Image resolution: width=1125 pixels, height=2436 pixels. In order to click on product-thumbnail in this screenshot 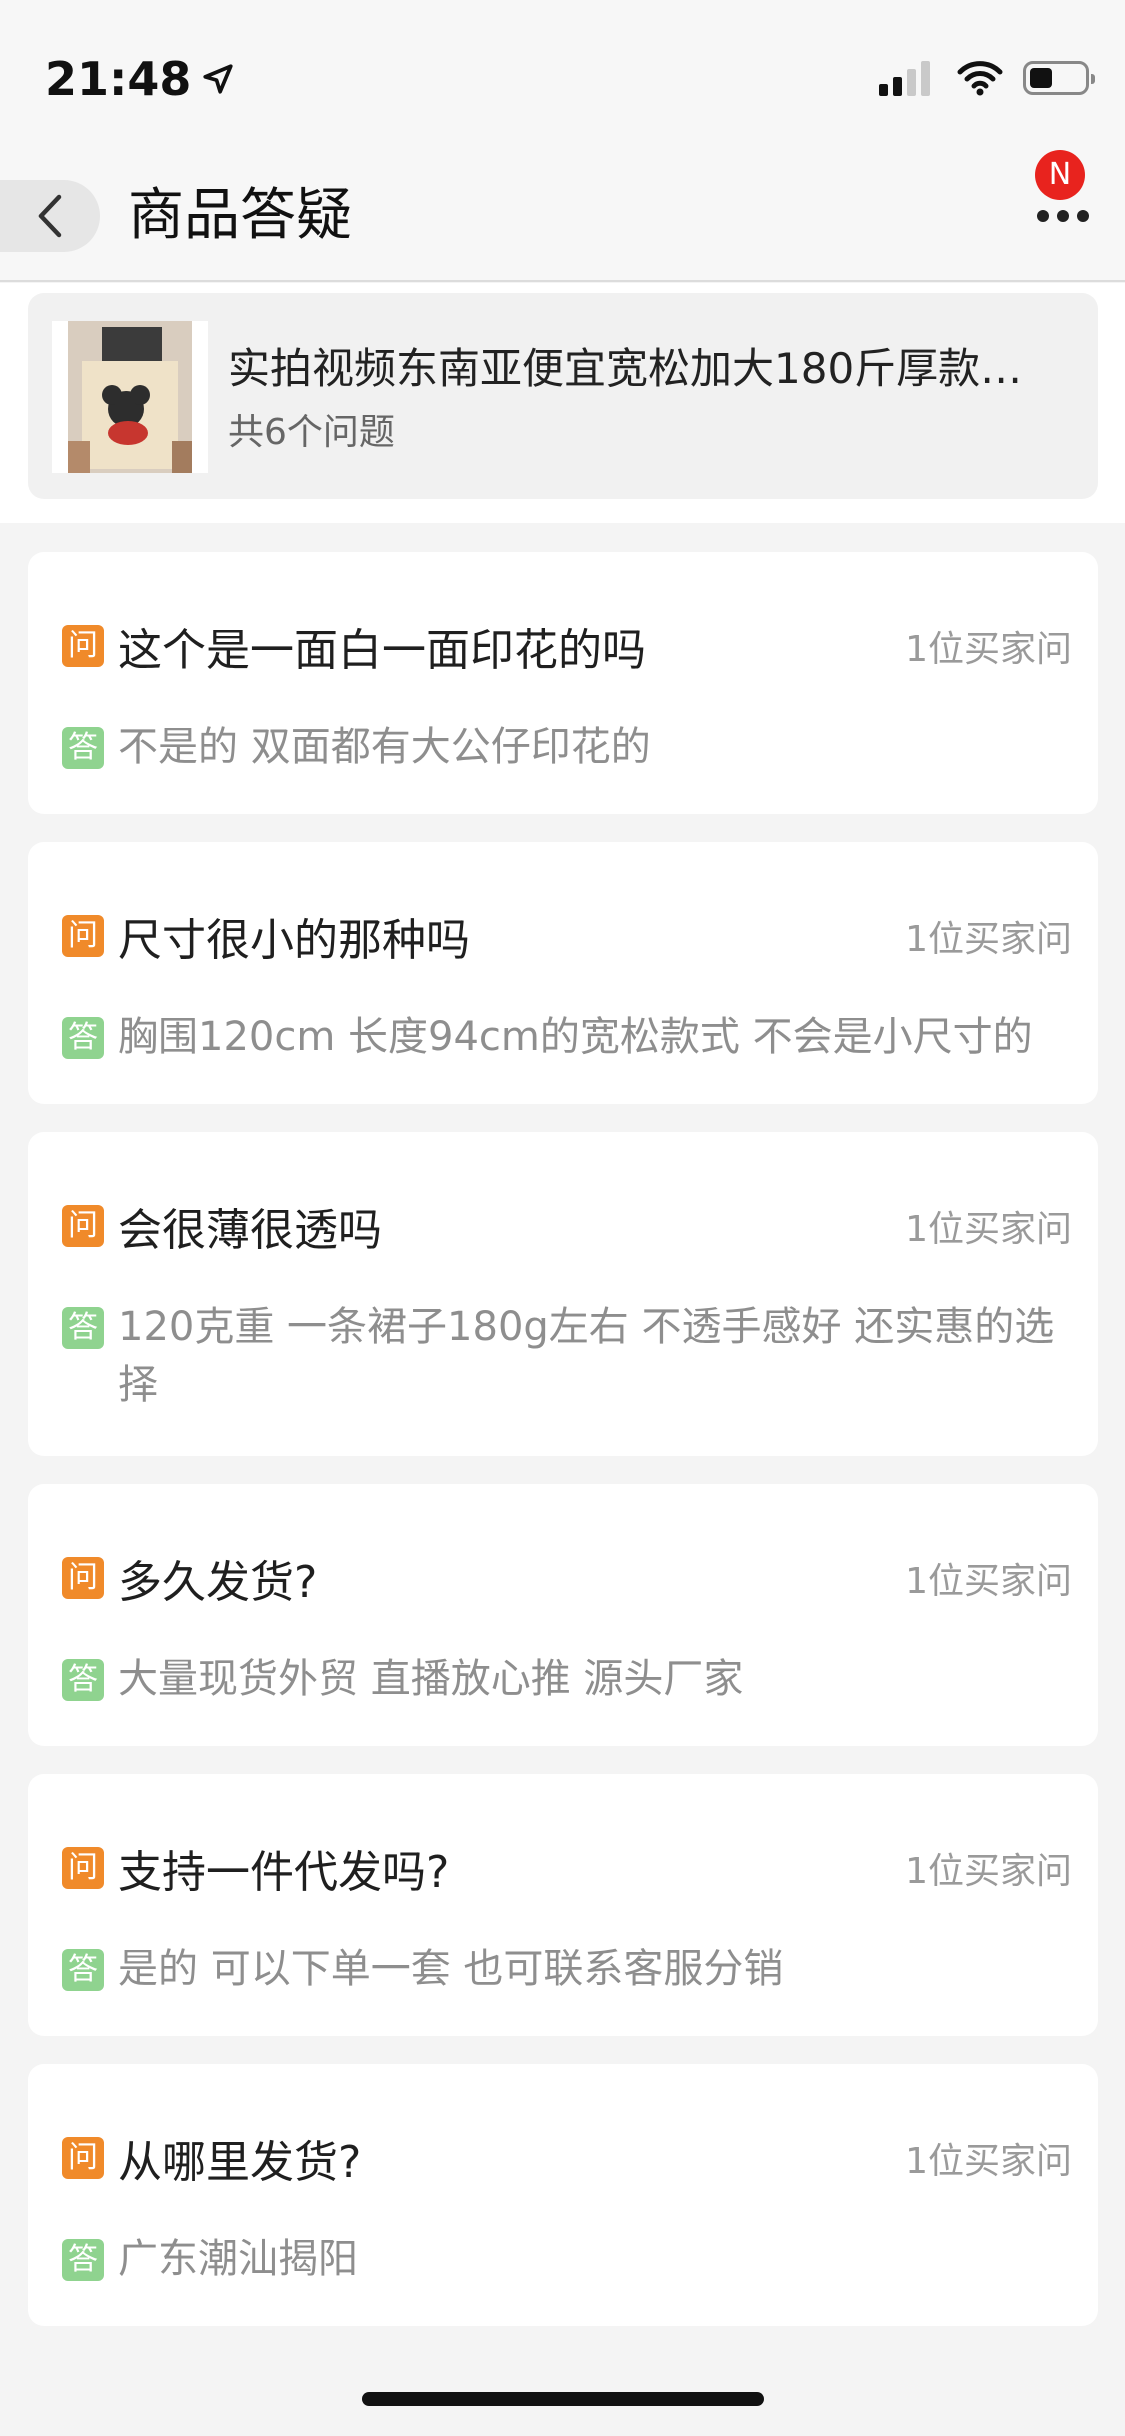, I will do `click(130, 397)`.